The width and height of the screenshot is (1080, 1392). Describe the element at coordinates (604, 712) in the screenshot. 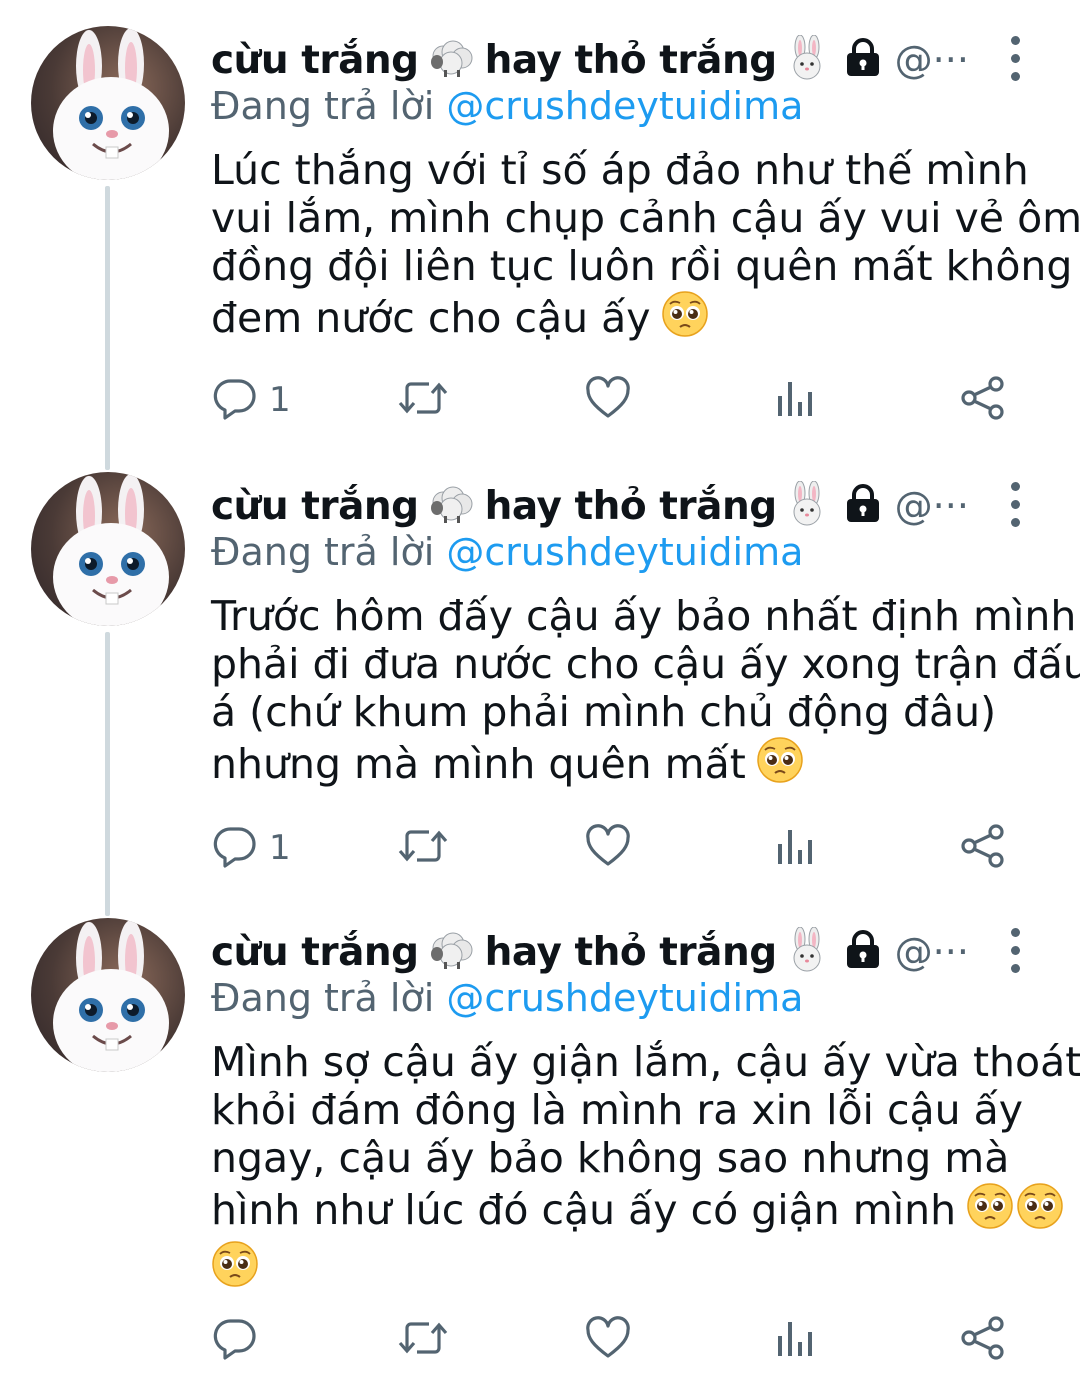

I see `tweet-text-line: á (chứ khum phải mình chủ động đâu)` at that location.